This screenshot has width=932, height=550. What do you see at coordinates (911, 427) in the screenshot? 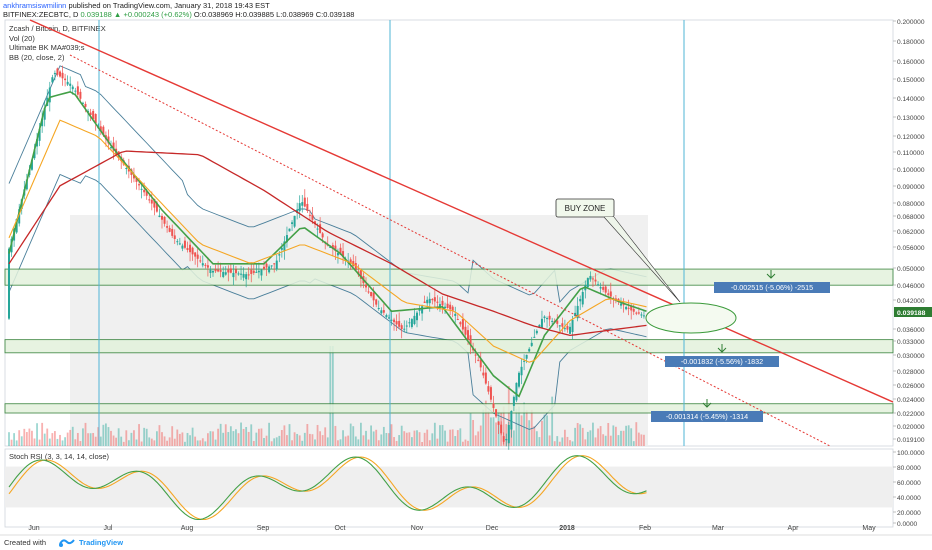
I see `price-axis-label: 0.020000` at bounding box center [911, 427].